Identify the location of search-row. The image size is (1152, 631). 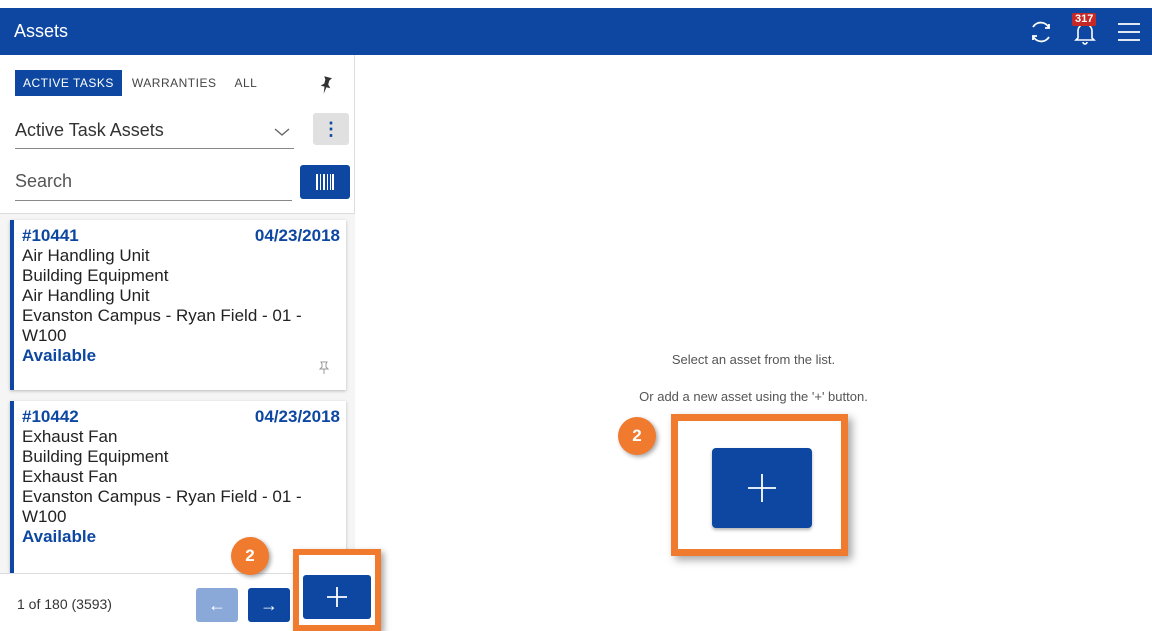
(182, 183).